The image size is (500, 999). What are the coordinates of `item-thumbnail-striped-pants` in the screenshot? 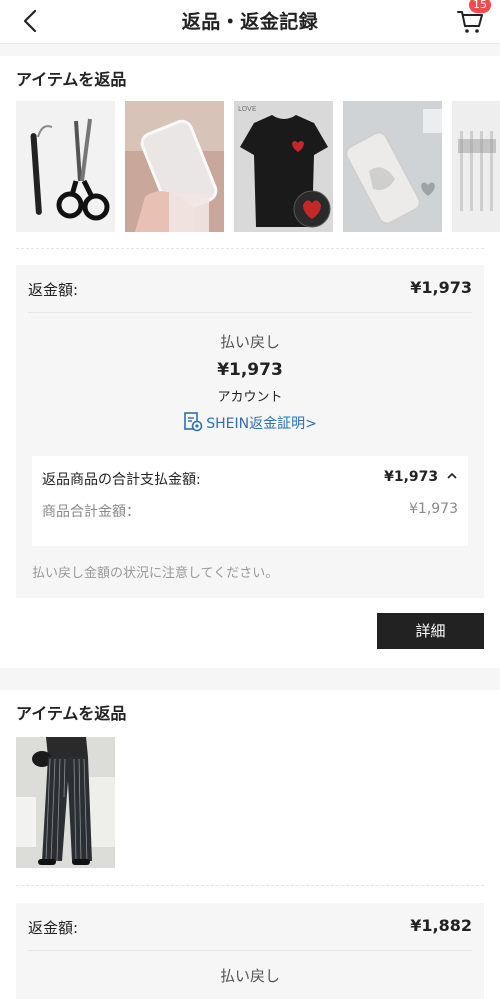 It's located at (65, 802).